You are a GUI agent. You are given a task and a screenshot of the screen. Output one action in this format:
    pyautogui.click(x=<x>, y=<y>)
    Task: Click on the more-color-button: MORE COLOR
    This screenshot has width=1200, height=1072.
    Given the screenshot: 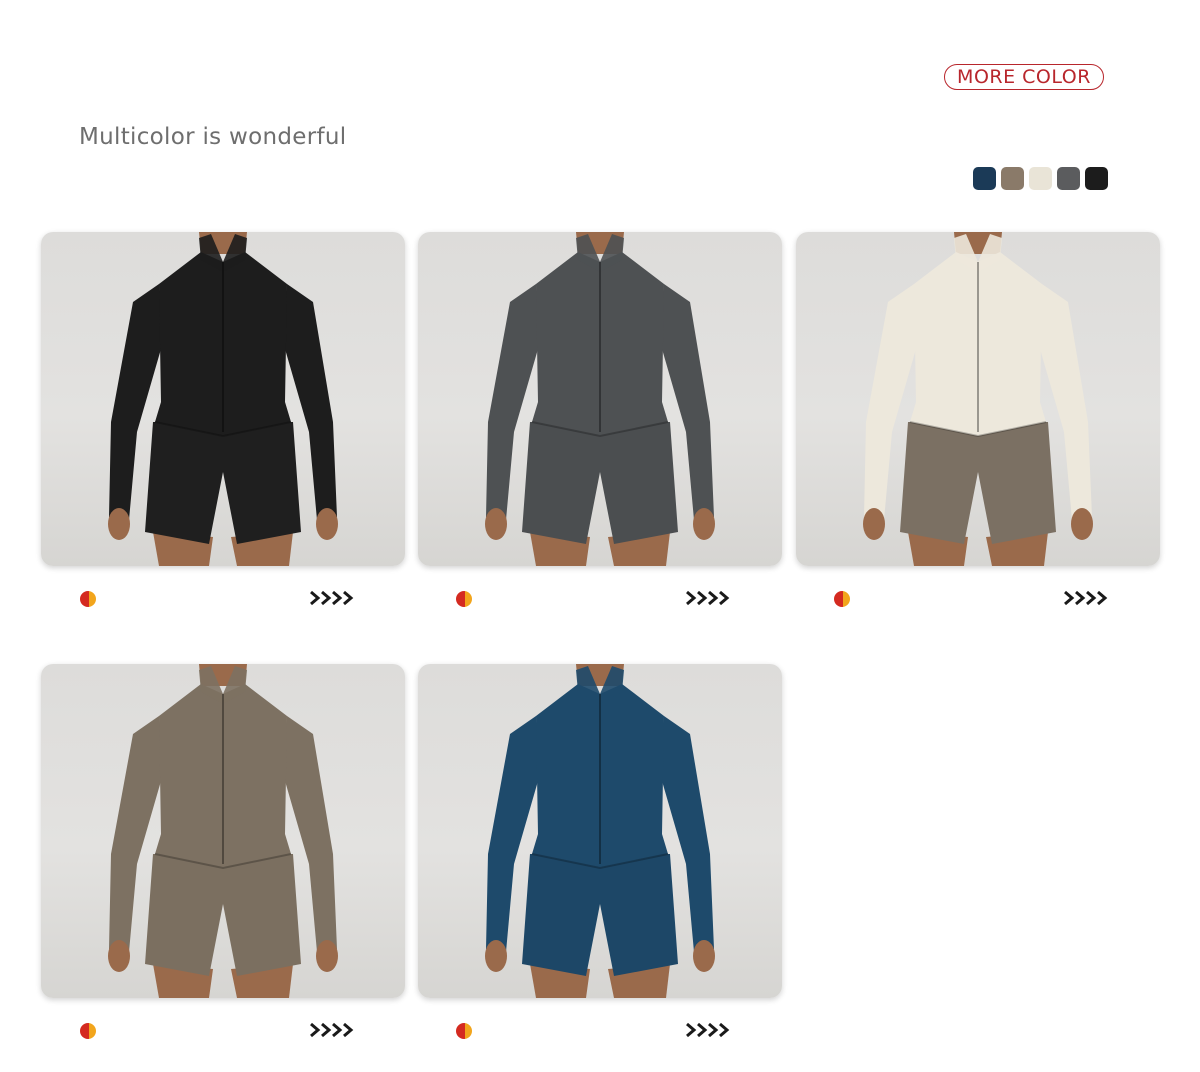 What is the action you would take?
    pyautogui.click(x=1024, y=77)
    